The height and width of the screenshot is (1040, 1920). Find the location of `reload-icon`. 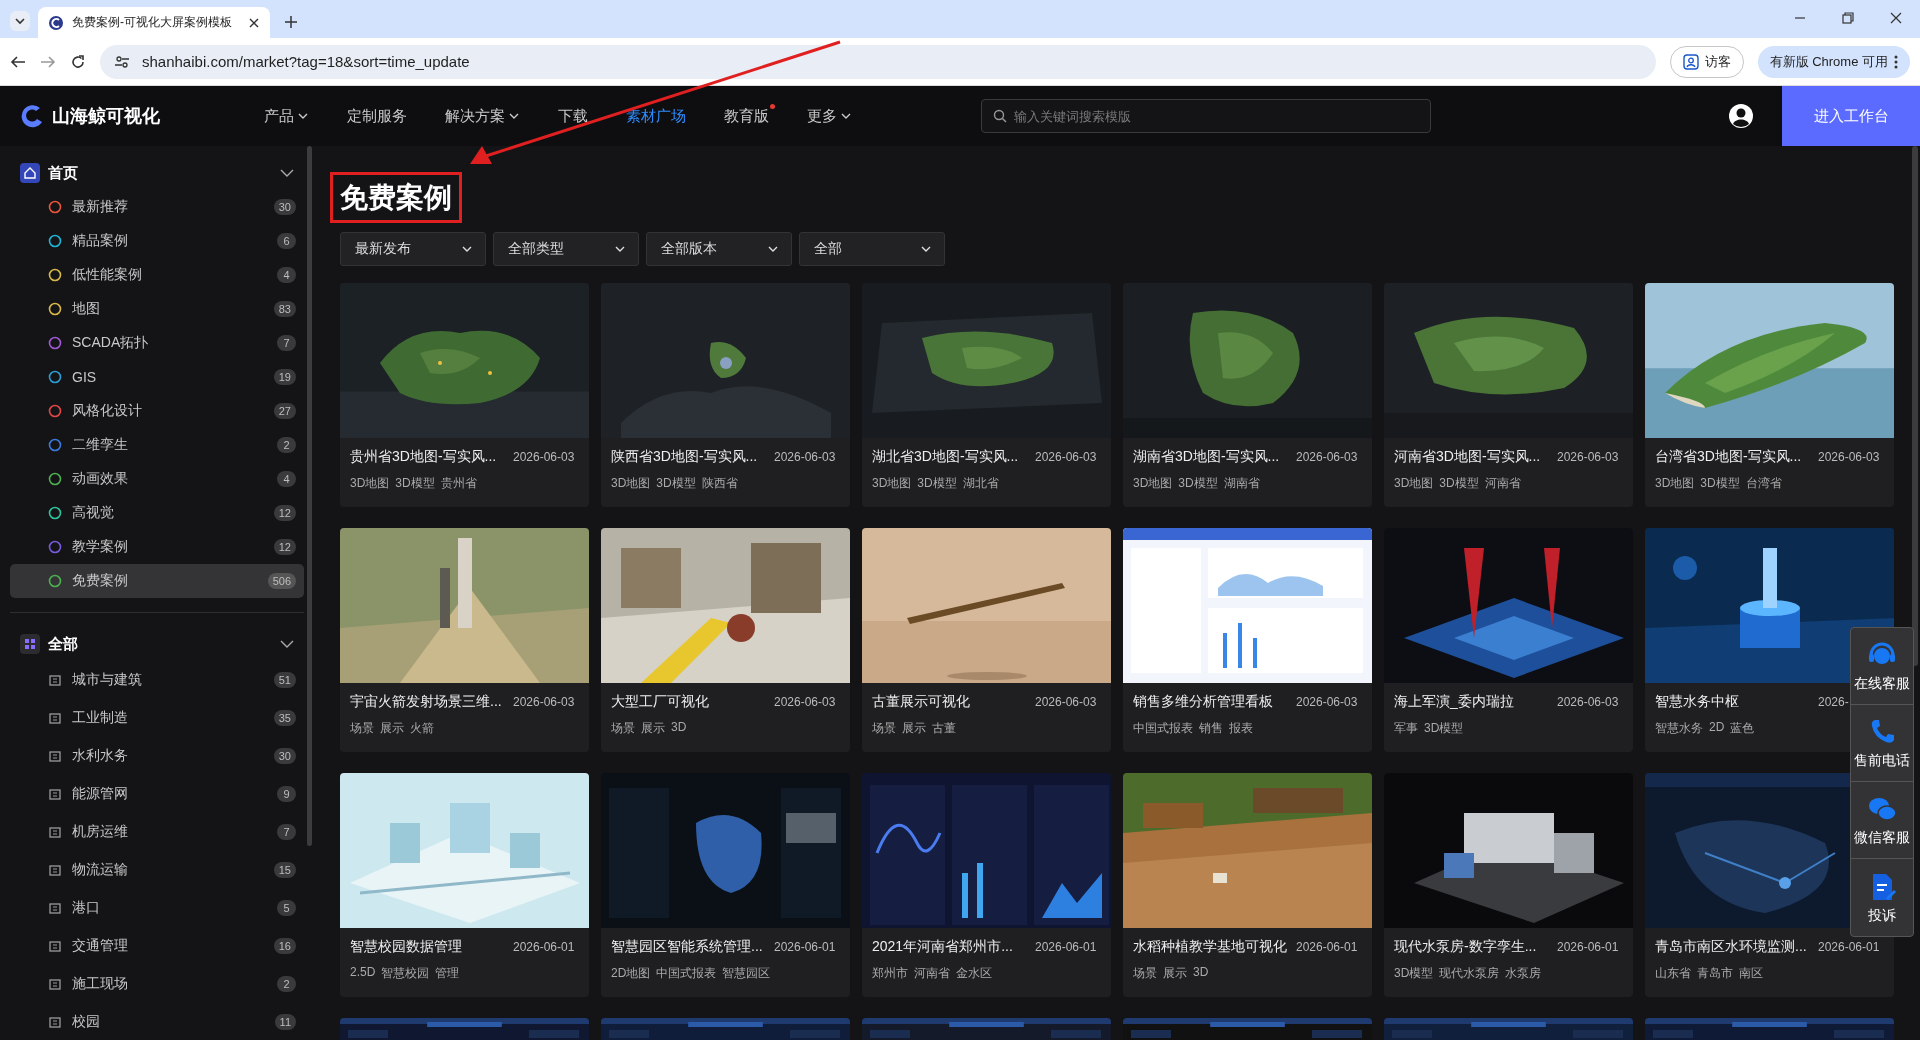

reload-icon is located at coordinates (78, 61).